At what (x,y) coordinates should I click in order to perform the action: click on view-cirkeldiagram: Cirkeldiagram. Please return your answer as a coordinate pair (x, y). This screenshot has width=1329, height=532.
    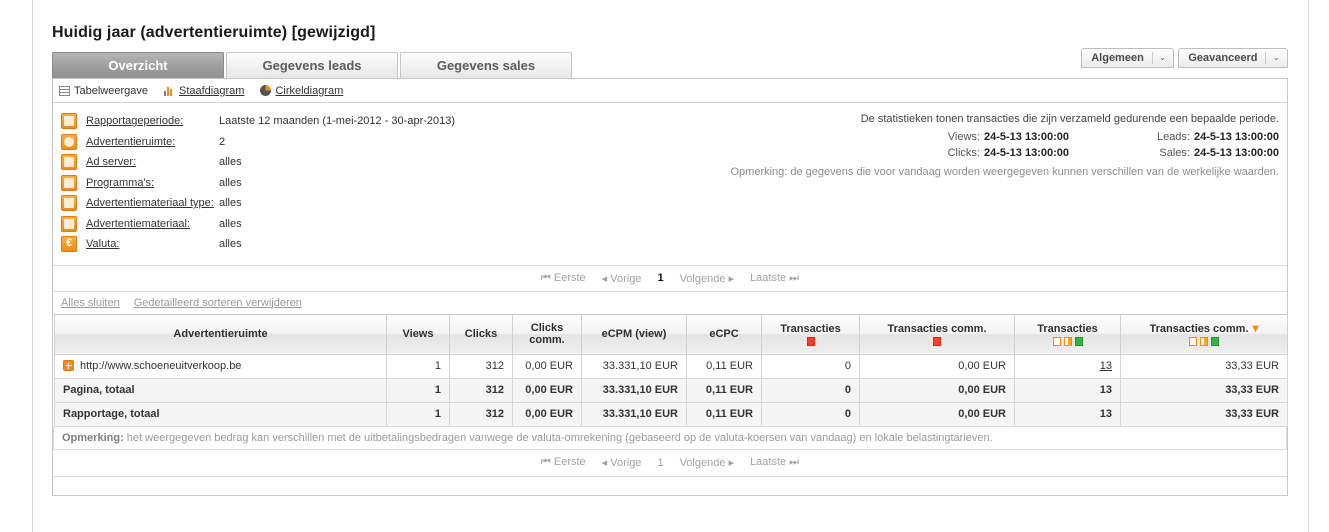
    Looking at the image, I should click on (301, 91).